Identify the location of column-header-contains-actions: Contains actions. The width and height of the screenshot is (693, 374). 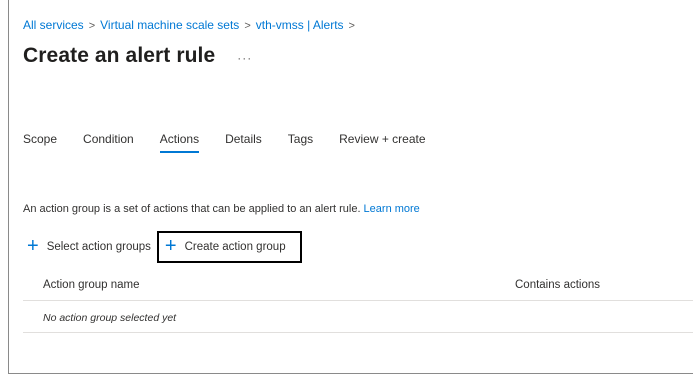
(557, 285).